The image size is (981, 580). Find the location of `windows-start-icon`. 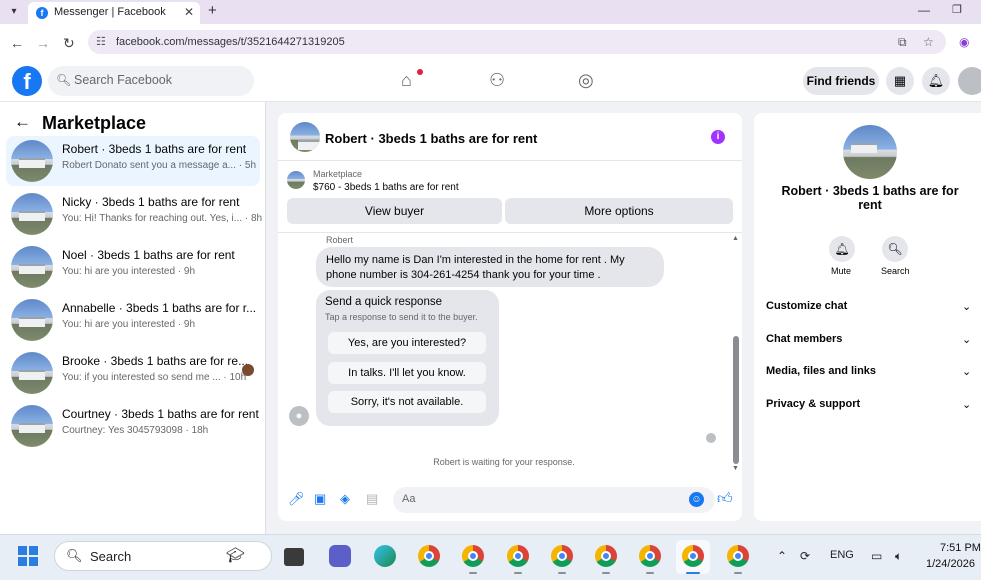

windows-start-icon is located at coordinates (28, 556).